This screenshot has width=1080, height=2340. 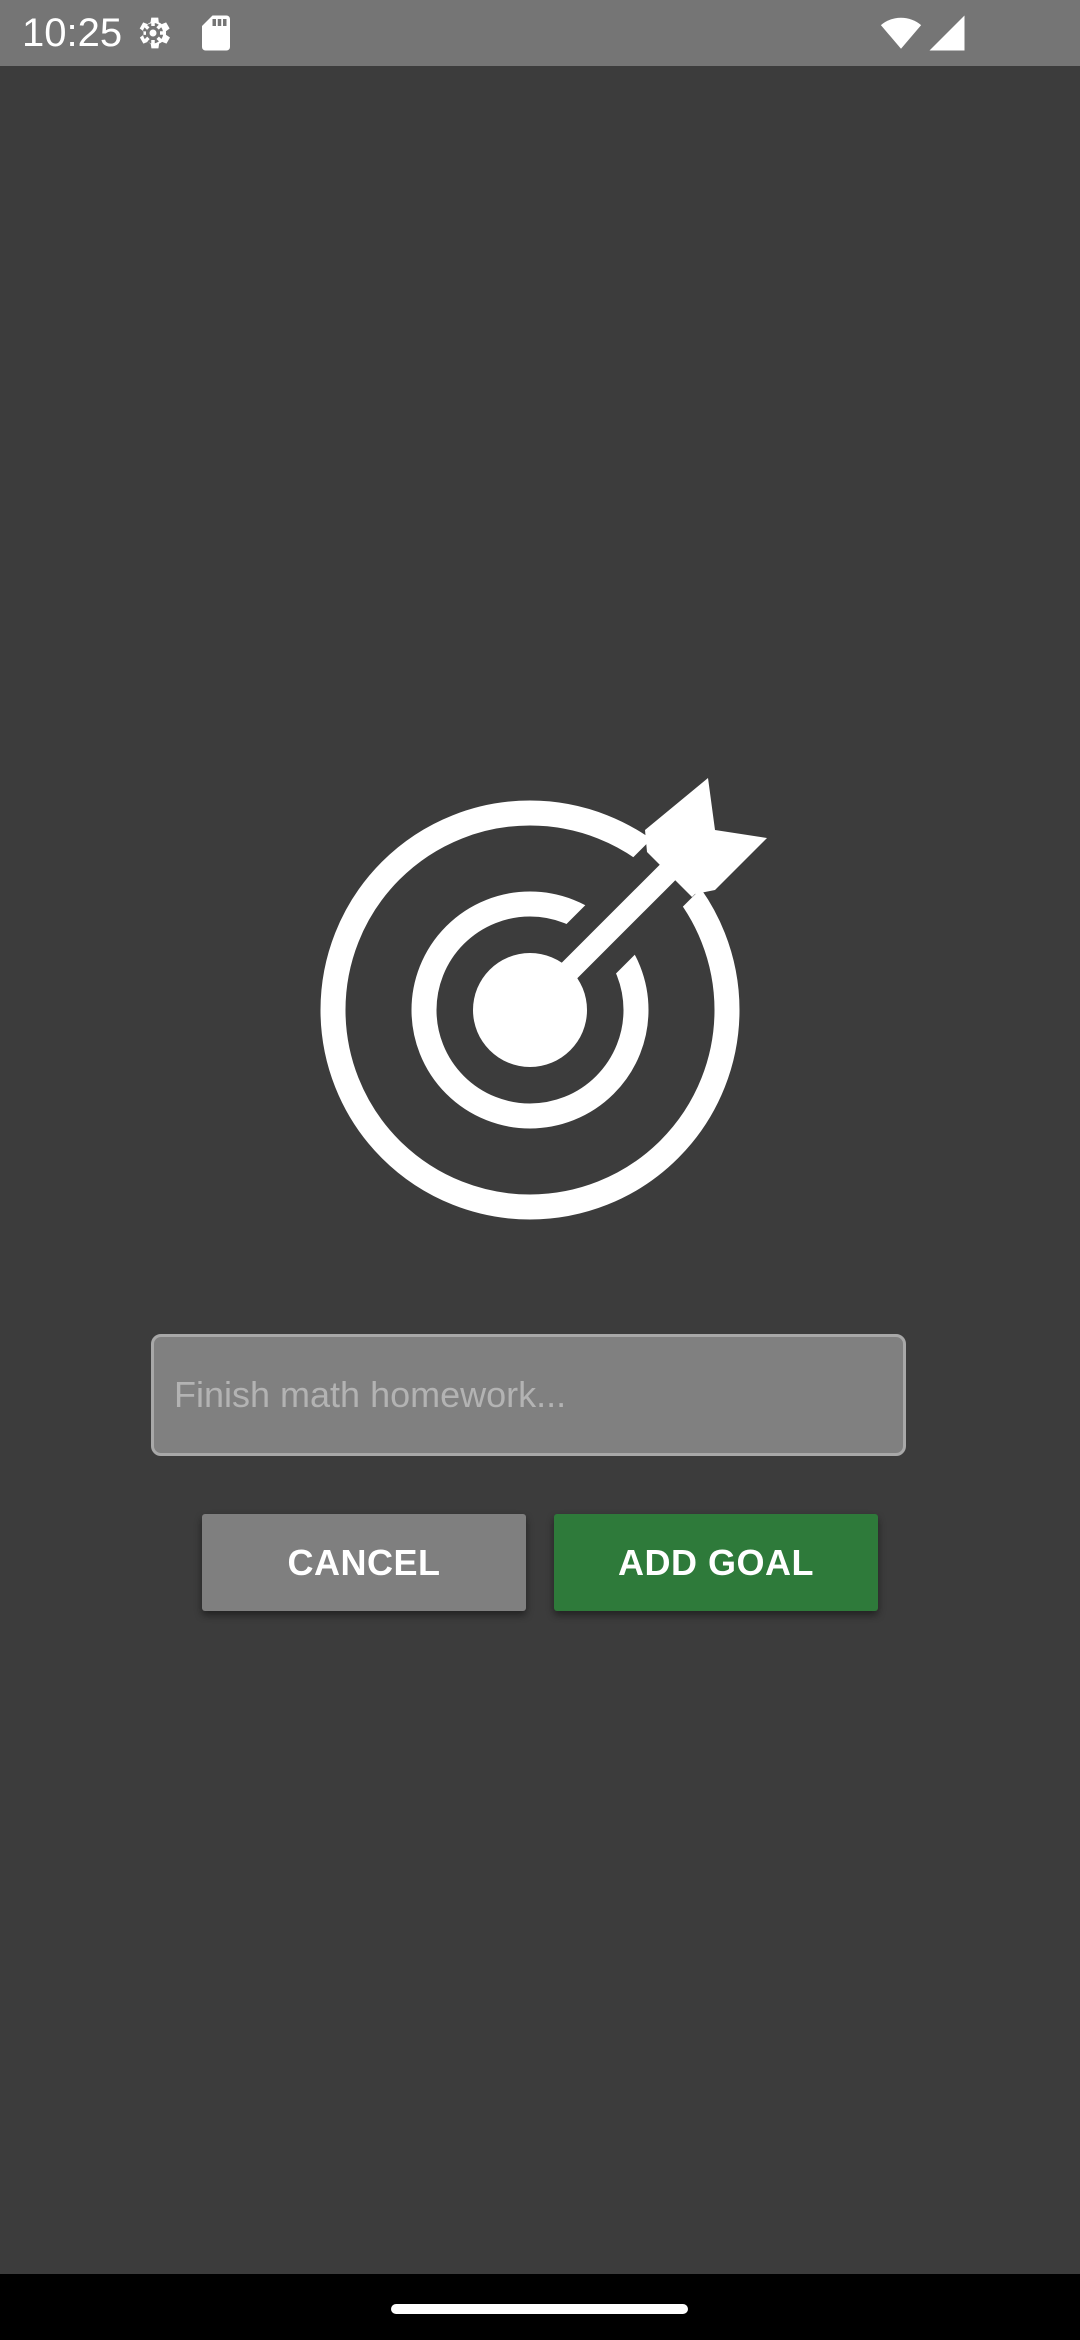 I want to click on cancel-button: CANCEL, so click(x=364, y=1562).